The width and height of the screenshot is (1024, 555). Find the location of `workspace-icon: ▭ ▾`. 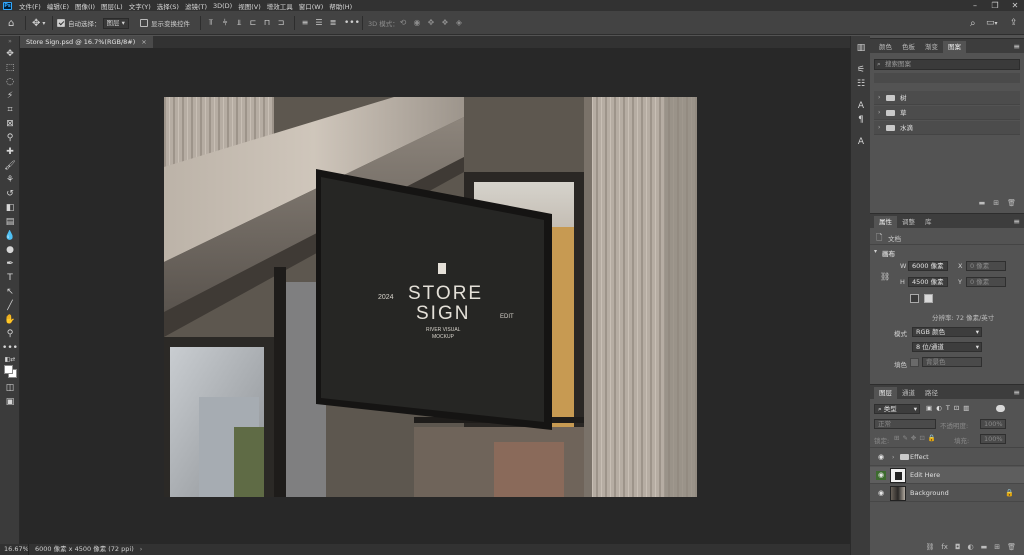

workspace-icon: ▭ ▾ is located at coordinates (992, 23).